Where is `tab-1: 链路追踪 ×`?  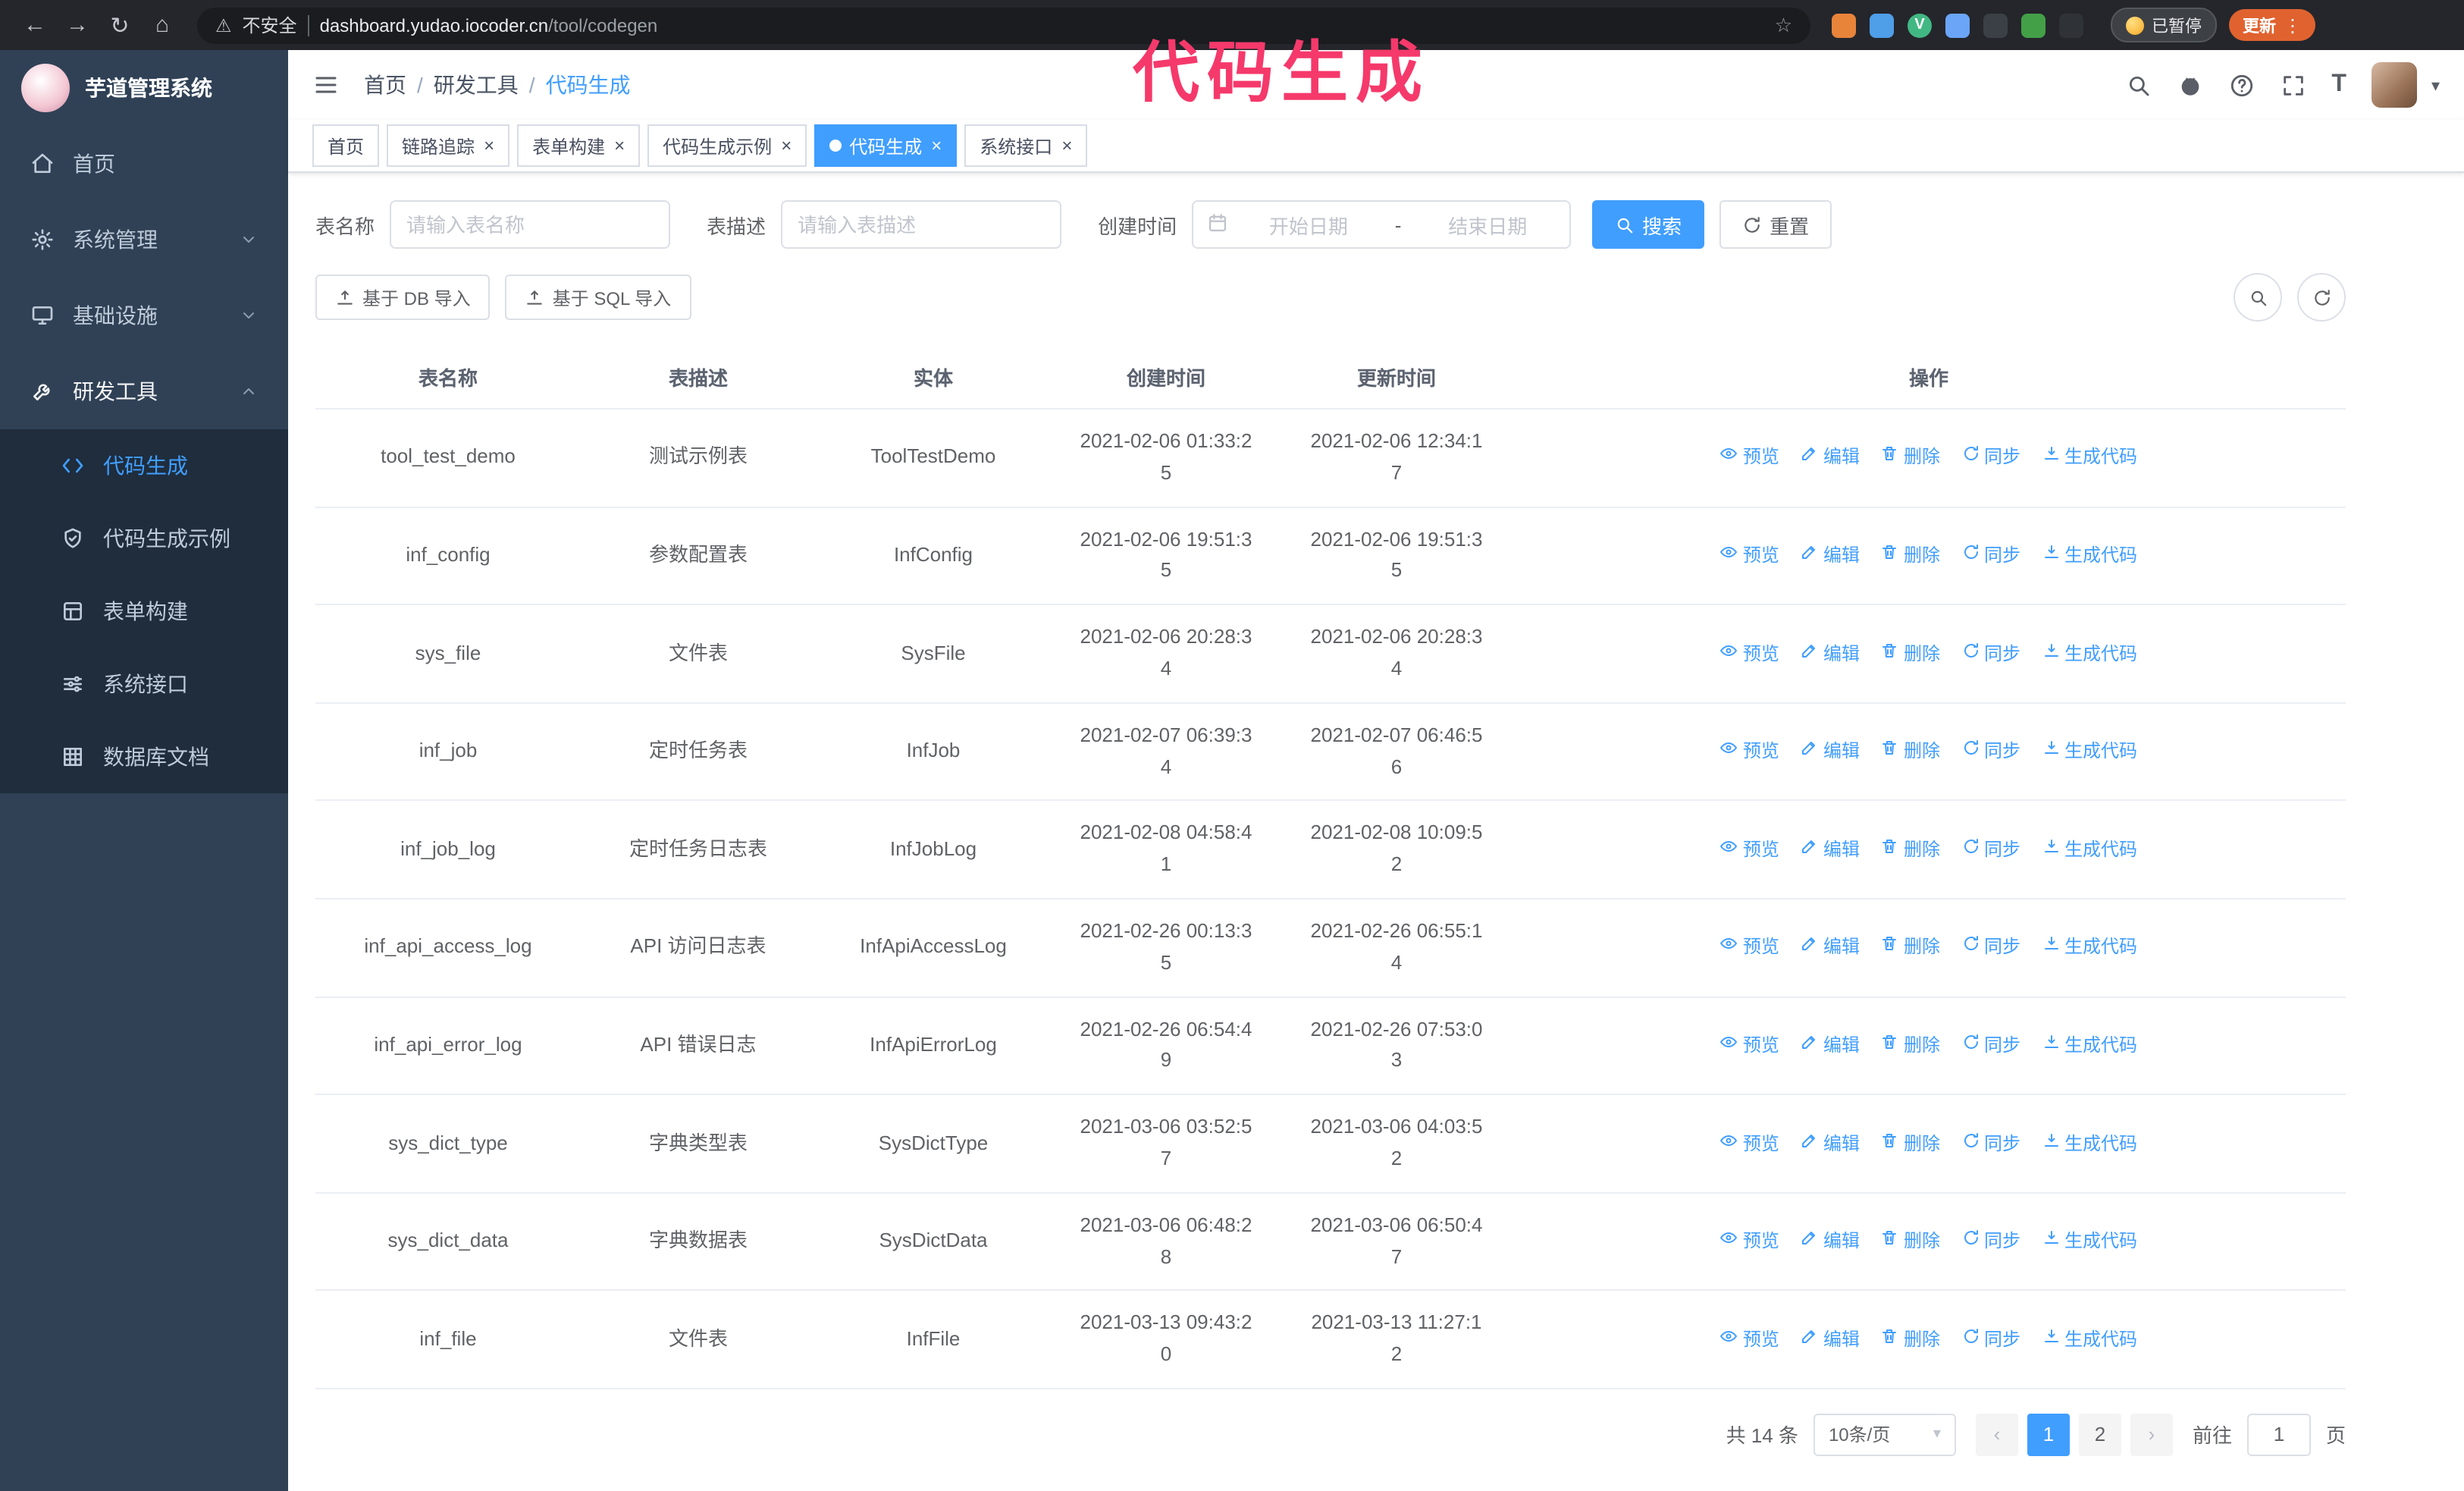 tab-1: 链路追踪 × is located at coordinates (448, 145).